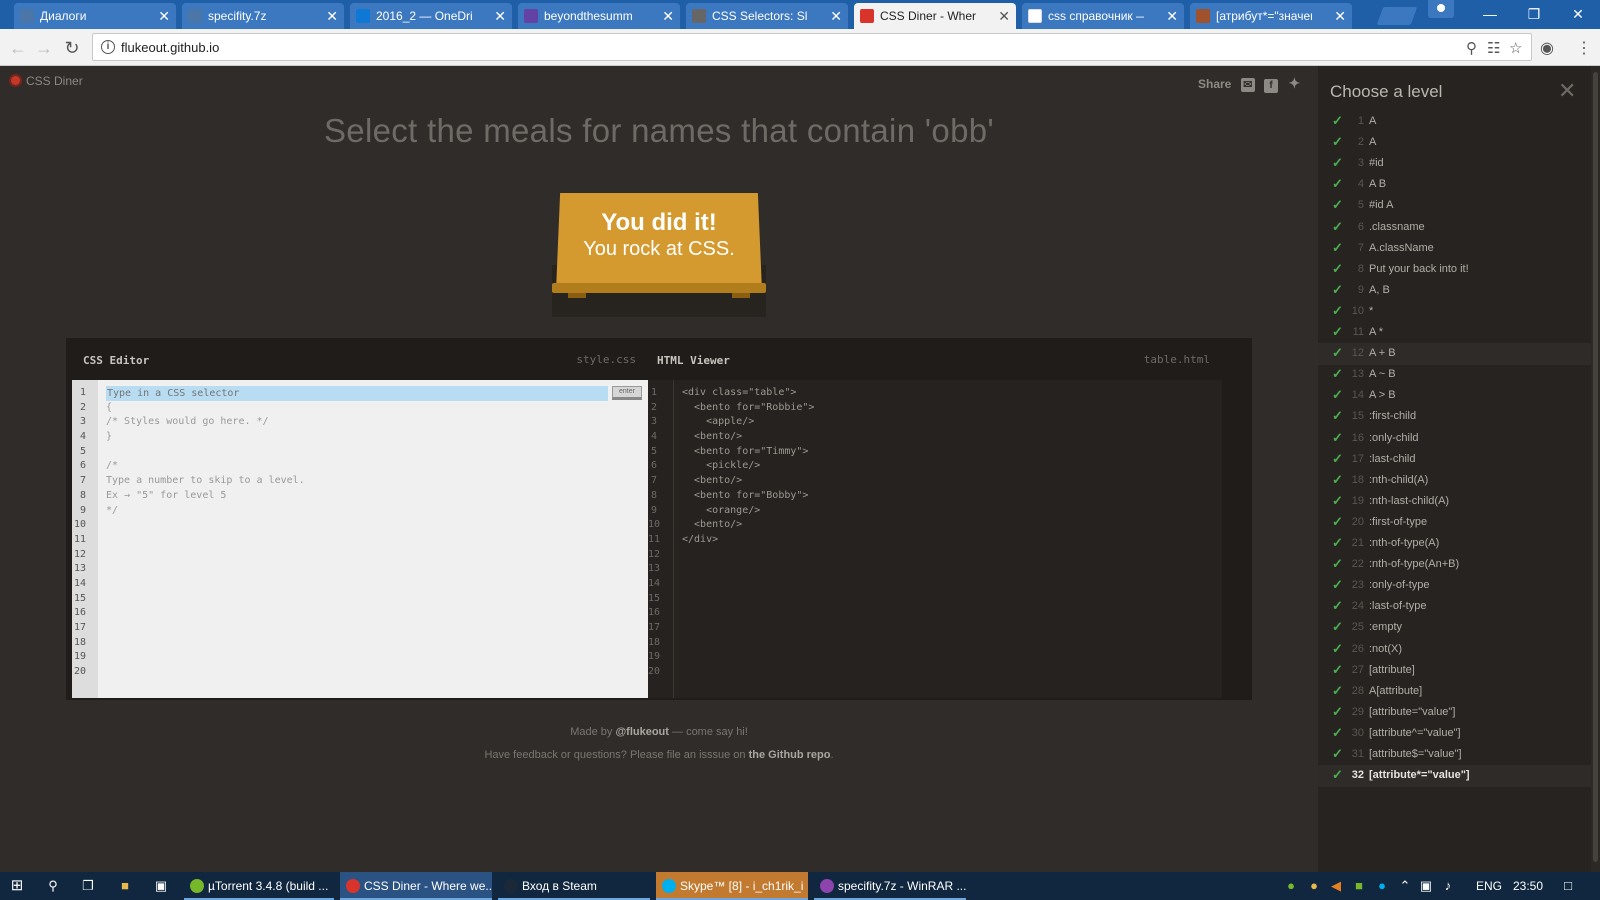 The height and width of the screenshot is (900, 1600). I want to click on file-explorer-icon: ■, so click(125, 886).